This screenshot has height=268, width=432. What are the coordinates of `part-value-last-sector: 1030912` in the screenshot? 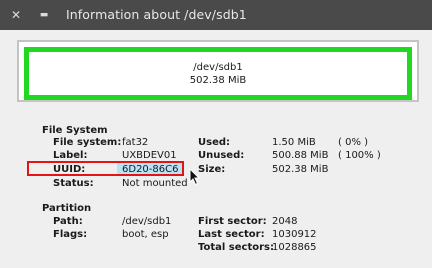 It's located at (294, 234).